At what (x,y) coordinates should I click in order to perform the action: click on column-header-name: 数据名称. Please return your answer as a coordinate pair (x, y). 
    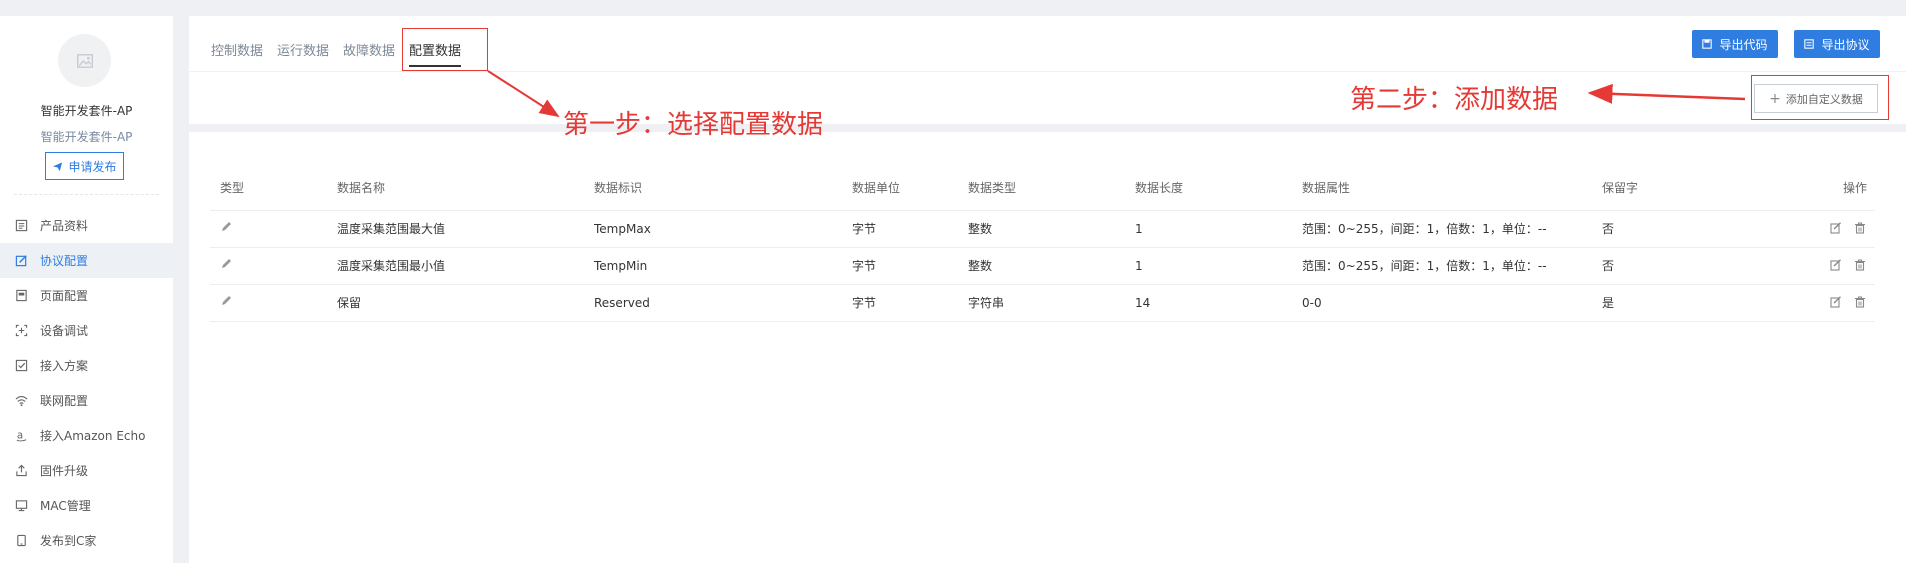
    Looking at the image, I should click on (455, 188).